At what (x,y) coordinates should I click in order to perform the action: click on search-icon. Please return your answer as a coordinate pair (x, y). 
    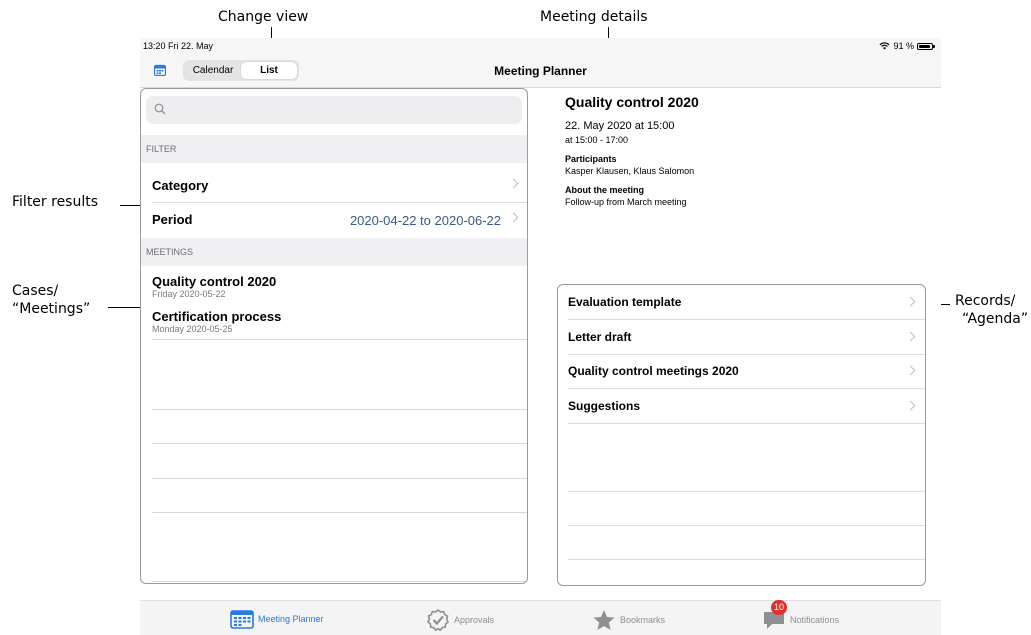
    Looking at the image, I should click on (160, 109).